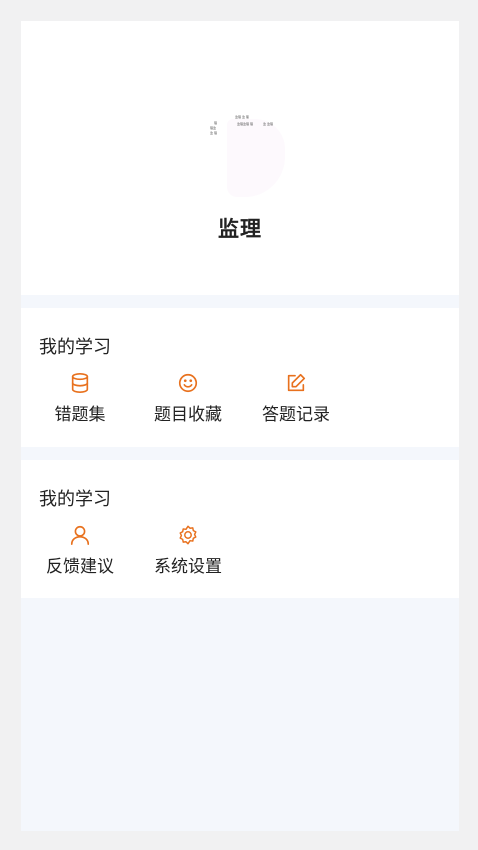 The height and width of the screenshot is (850, 478). Describe the element at coordinates (296, 398) in the screenshot. I see `answer-records-button: 答题记录` at that location.